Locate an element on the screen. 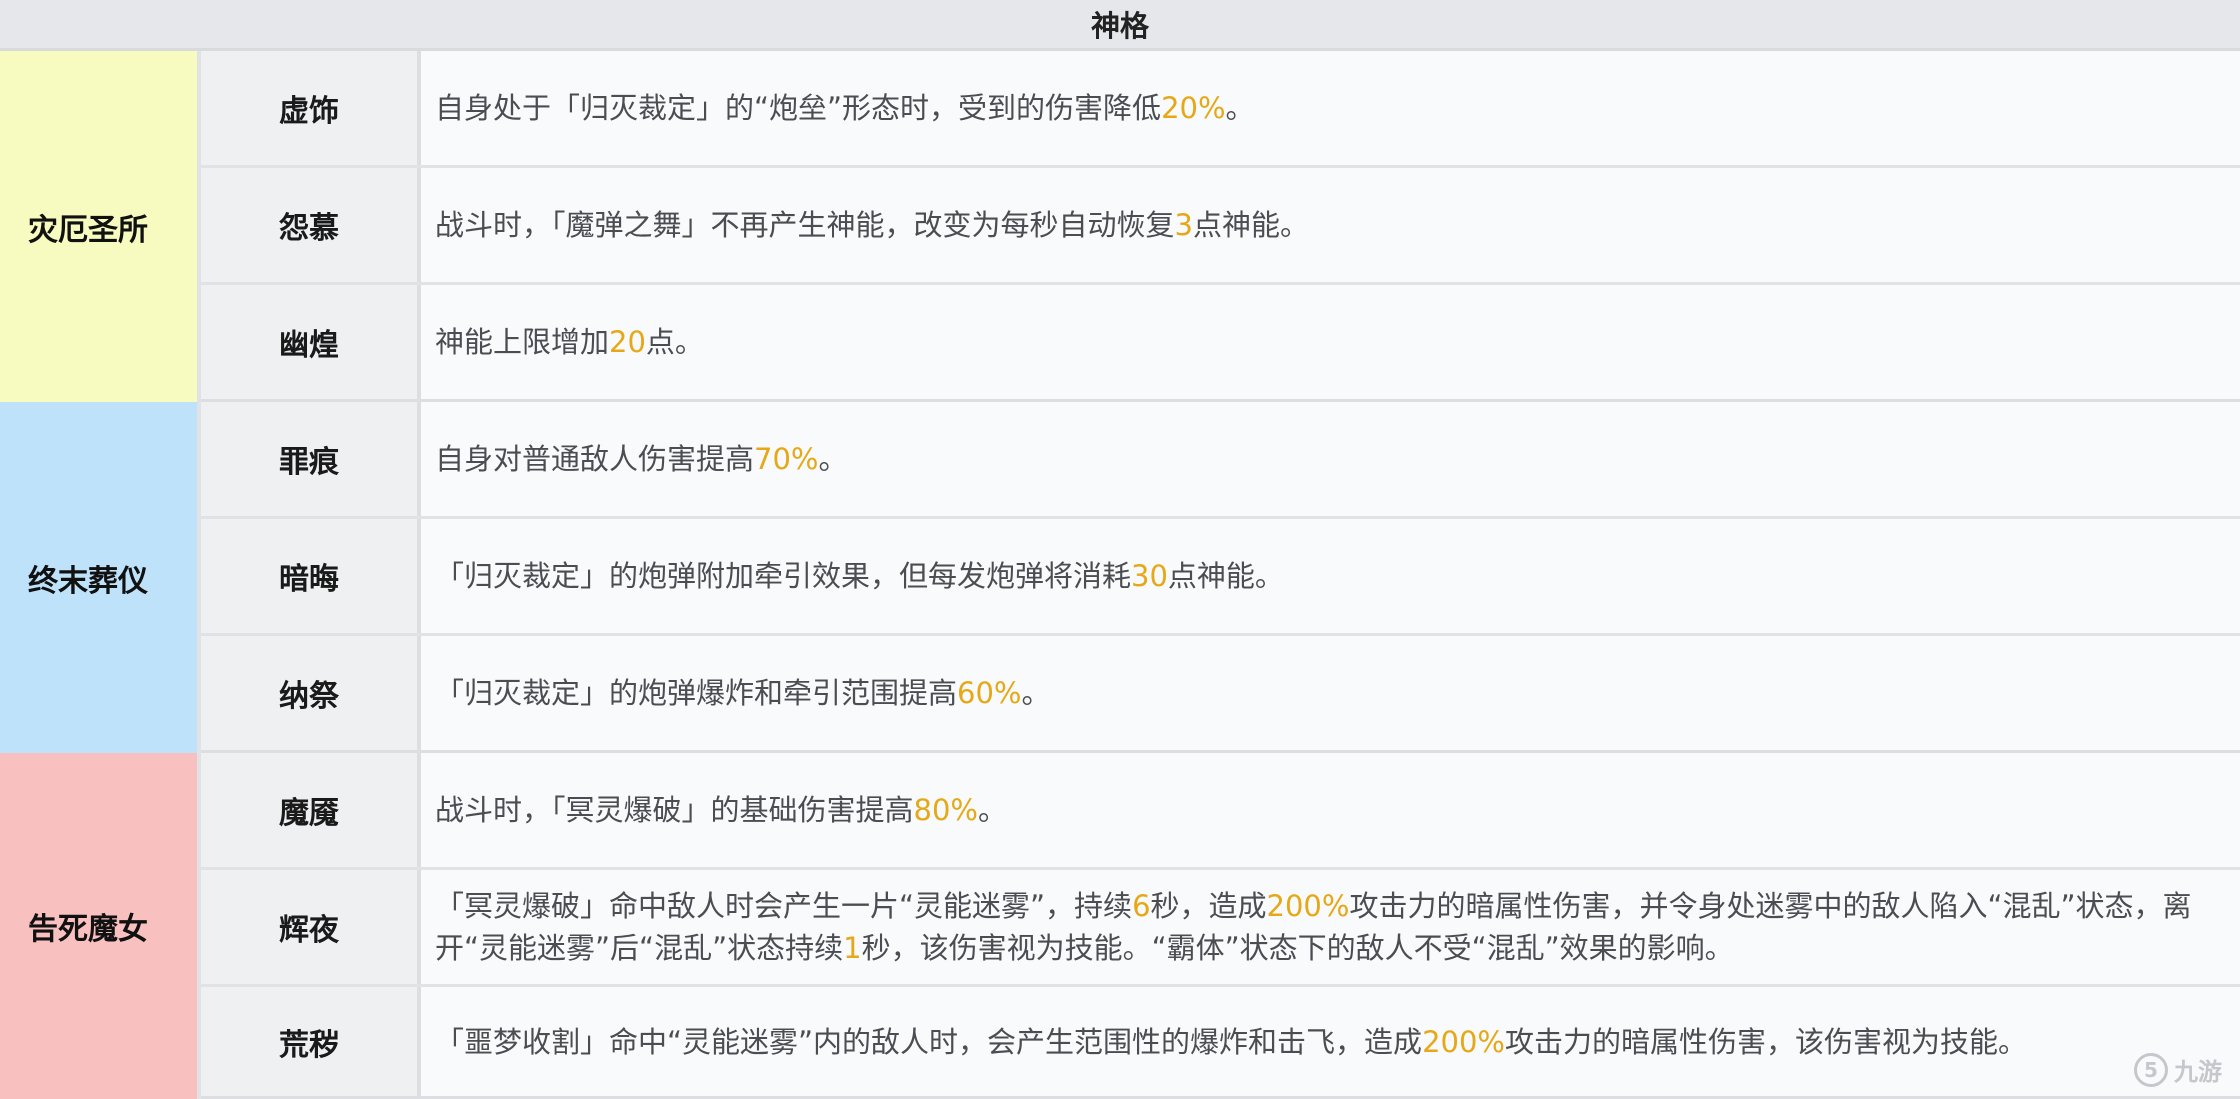  talent-description: 神能上限增加20点。 is located at coordinates (1330, 342).